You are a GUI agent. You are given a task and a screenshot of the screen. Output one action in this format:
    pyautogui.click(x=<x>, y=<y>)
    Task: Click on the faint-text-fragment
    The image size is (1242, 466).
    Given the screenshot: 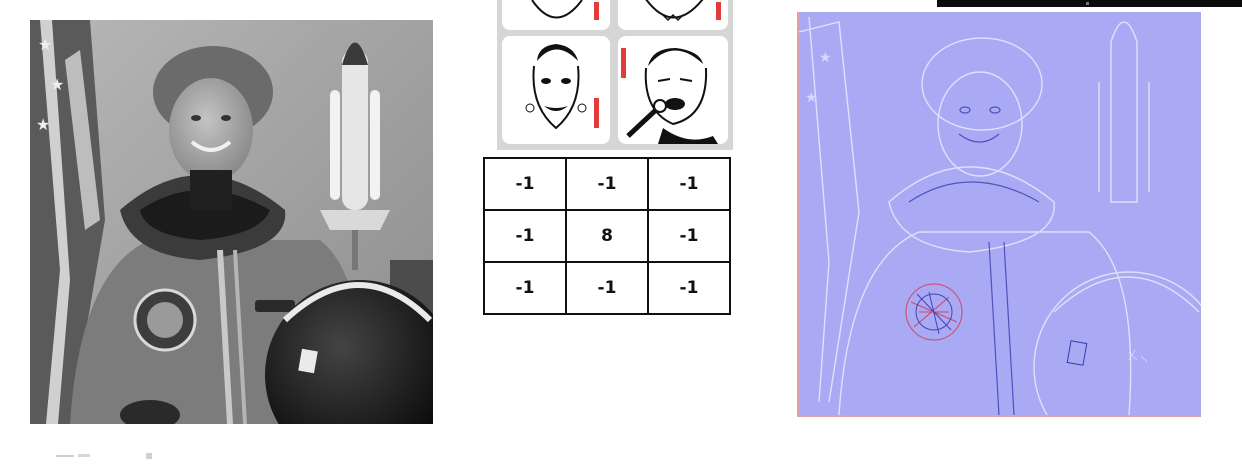 What is the action you would take?
    pyautogui.click(x=108, y=453)
    